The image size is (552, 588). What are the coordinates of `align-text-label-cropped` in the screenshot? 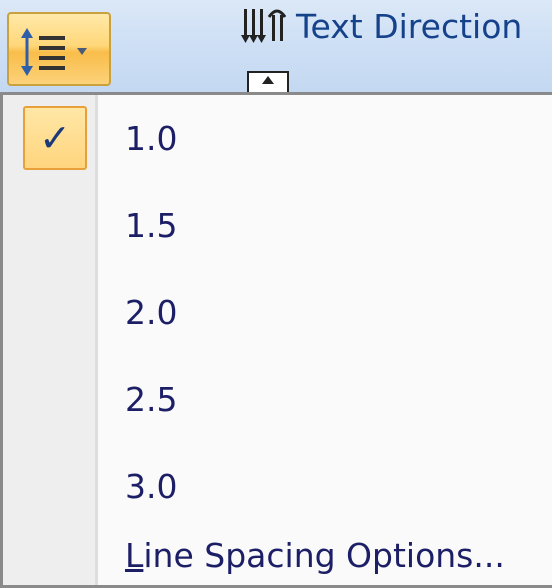 It's located at (434, 85).